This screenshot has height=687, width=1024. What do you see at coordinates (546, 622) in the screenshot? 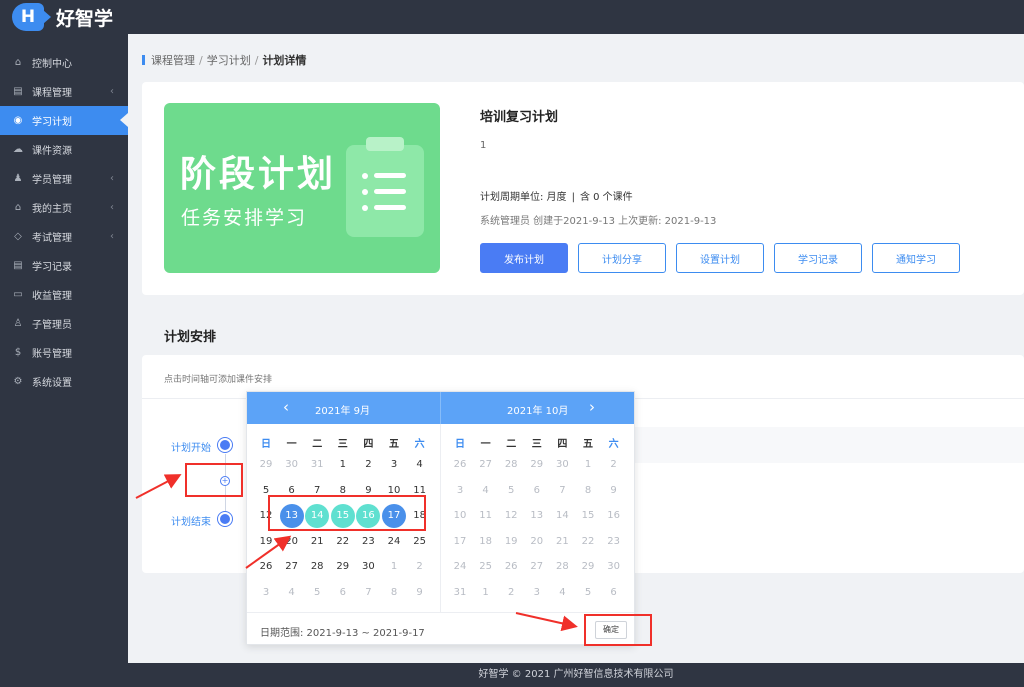
I see `arrow-to-confirm` at bounding box center [546, 622].